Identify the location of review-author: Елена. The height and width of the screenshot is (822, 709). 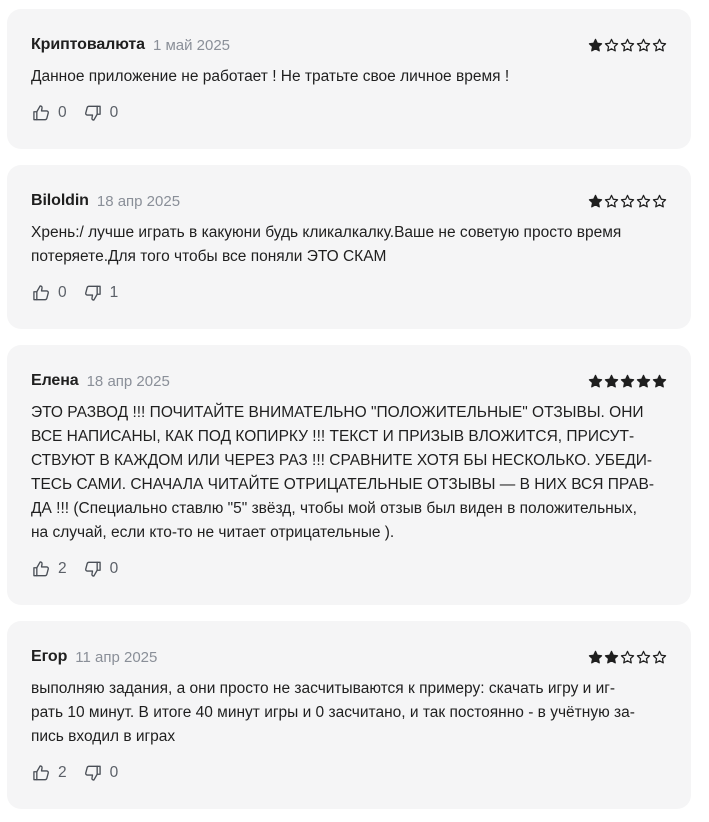
(55, 380).